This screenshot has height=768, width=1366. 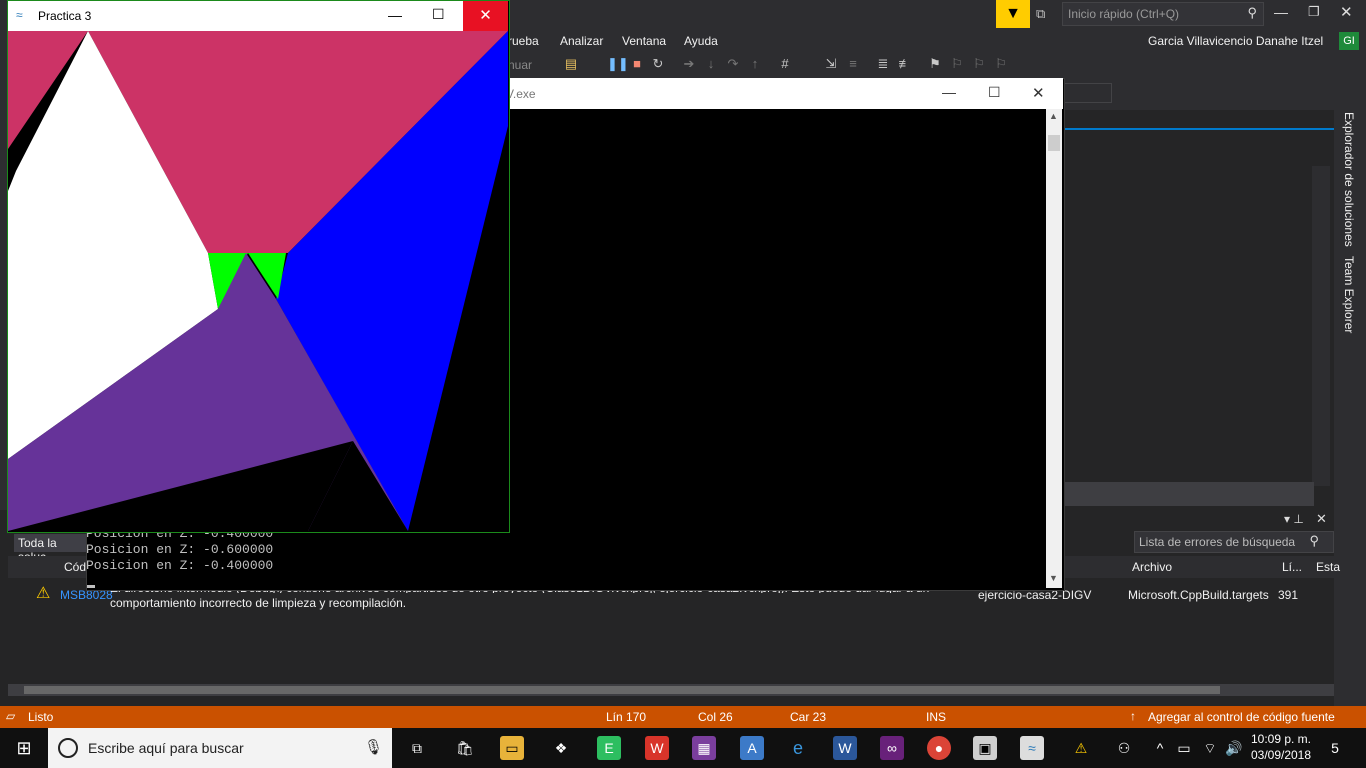 What do you see at coordinates (485, 16) in the screenshot?
I see `gl-close-button: ✕` at bounding box center [485, 16].